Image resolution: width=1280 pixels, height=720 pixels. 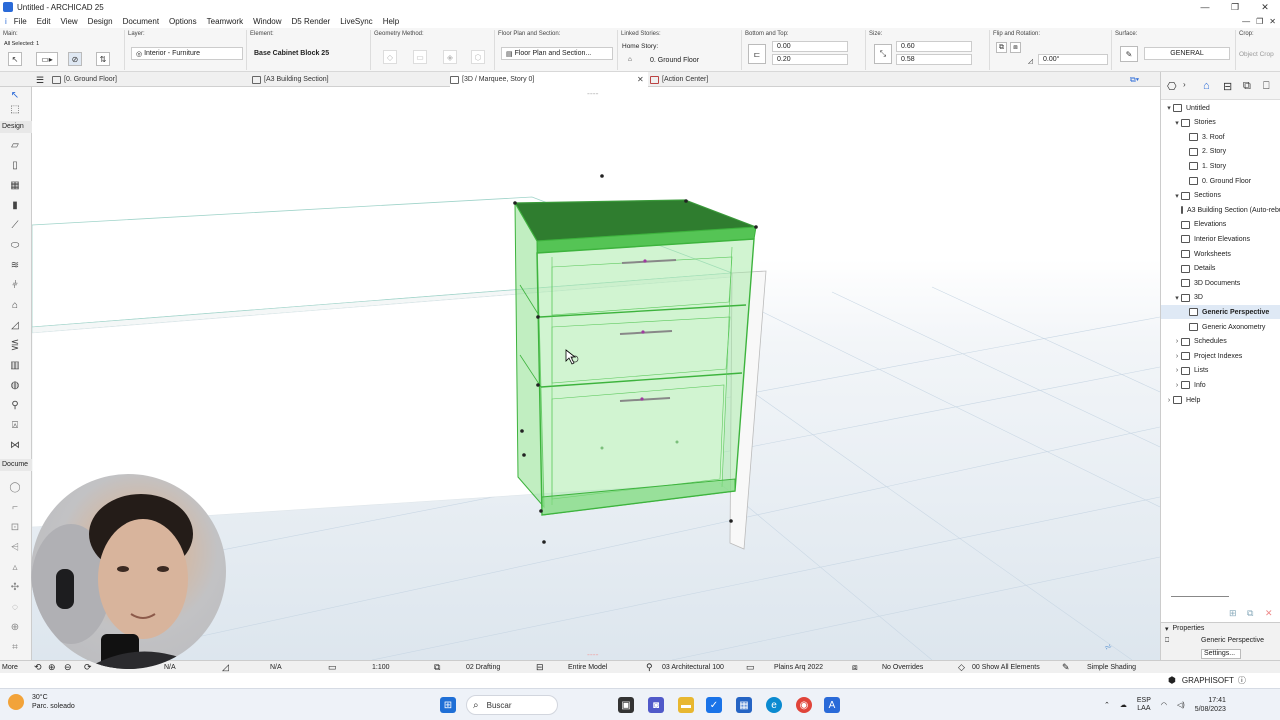 I want to click on close-icon: ✕, so click(x=1265, y=7).